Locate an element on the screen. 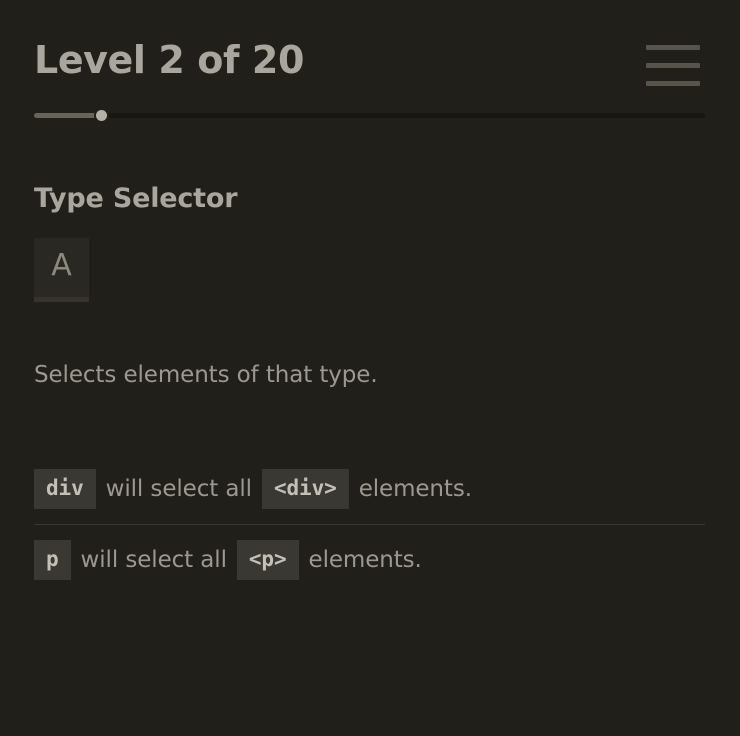  selector-description: Selects elements of that type. is located at coordinates (206, 375).